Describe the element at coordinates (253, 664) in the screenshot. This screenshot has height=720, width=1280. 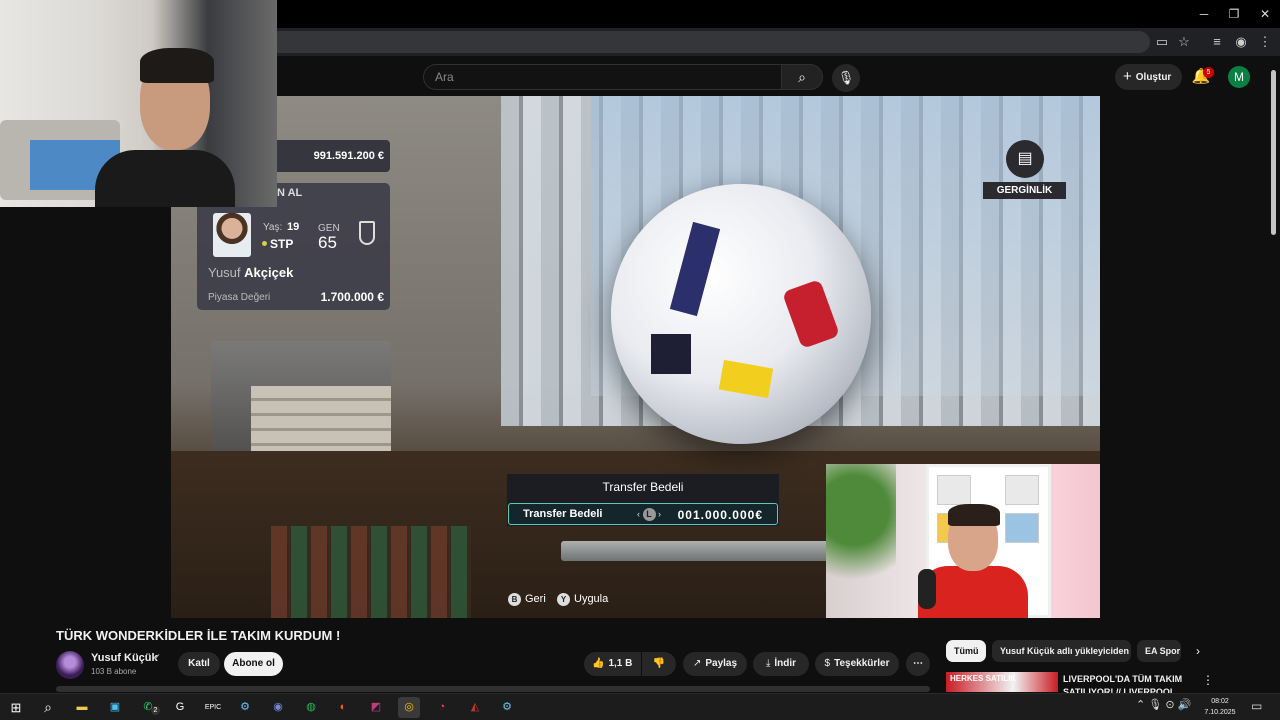
I see `subscribe-button: Abone ol` at that location.